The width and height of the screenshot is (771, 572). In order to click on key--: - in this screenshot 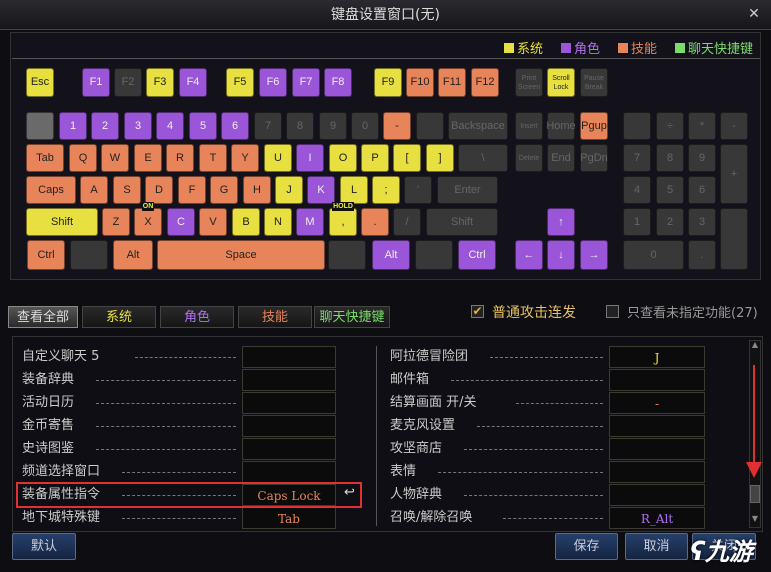, I will do `click(397, 126)`.